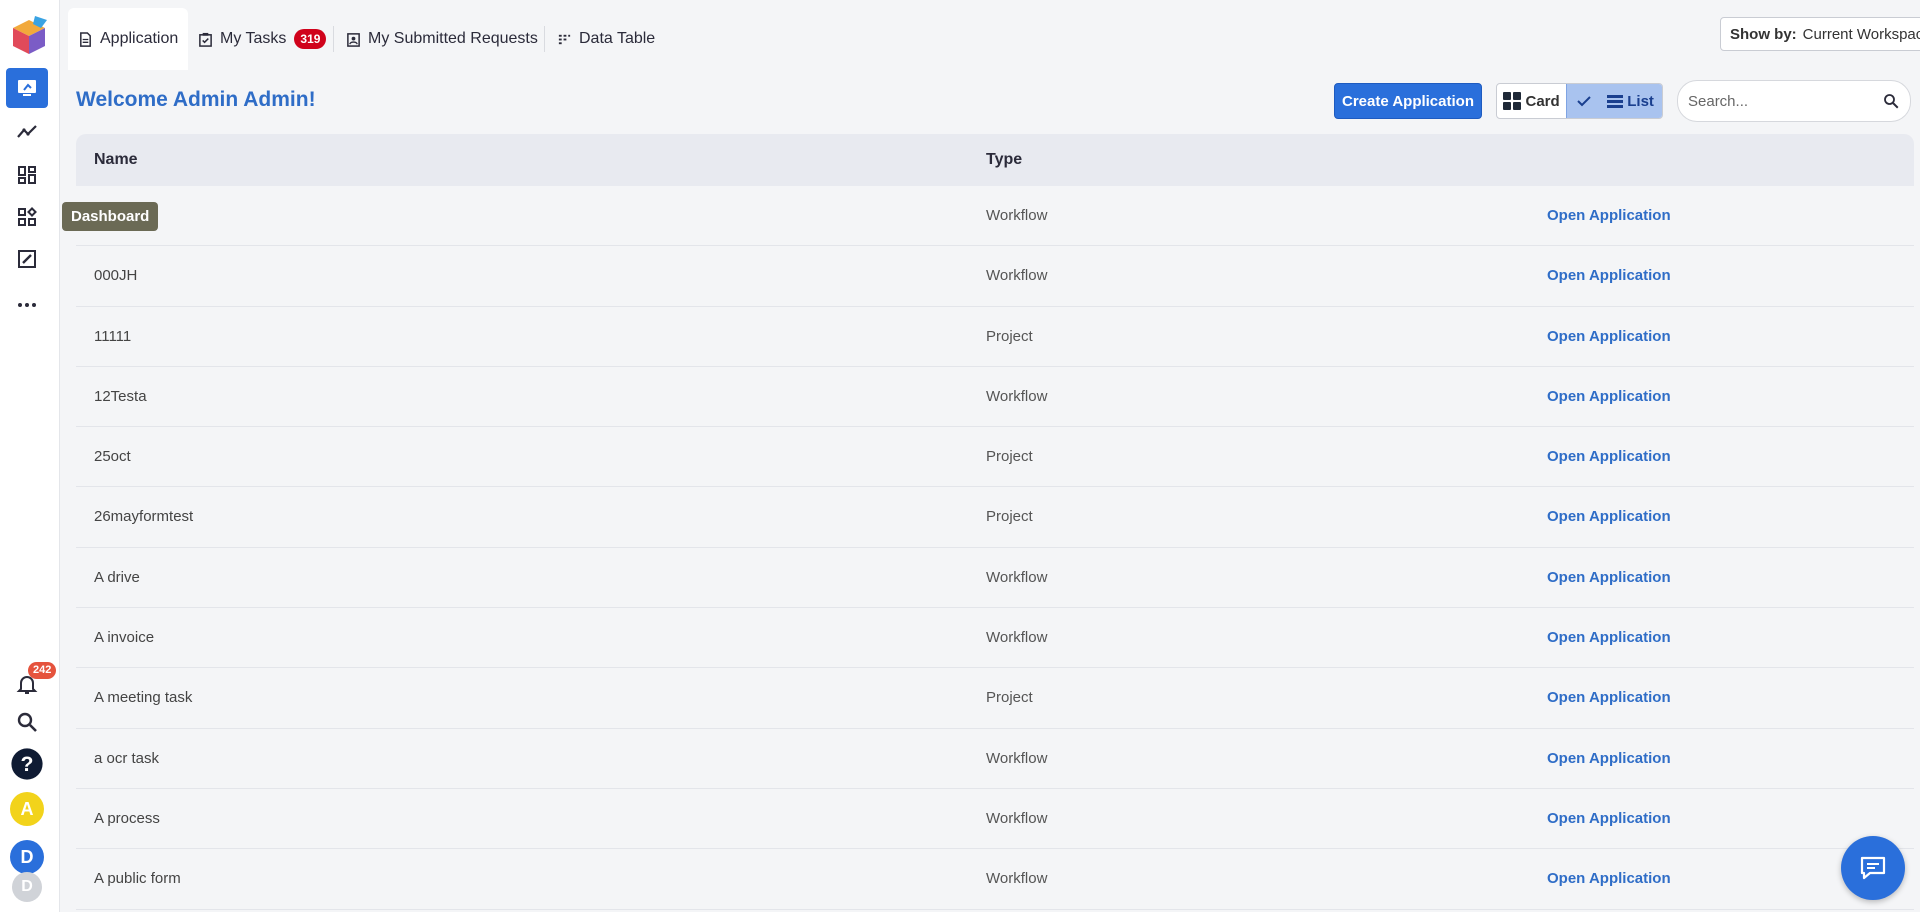 The image size is (1920, 912). What do you see at coordinates (144, 517) in the screenshot?
I see `row-name: 26mayformtest` at bounding box center [144, 517].